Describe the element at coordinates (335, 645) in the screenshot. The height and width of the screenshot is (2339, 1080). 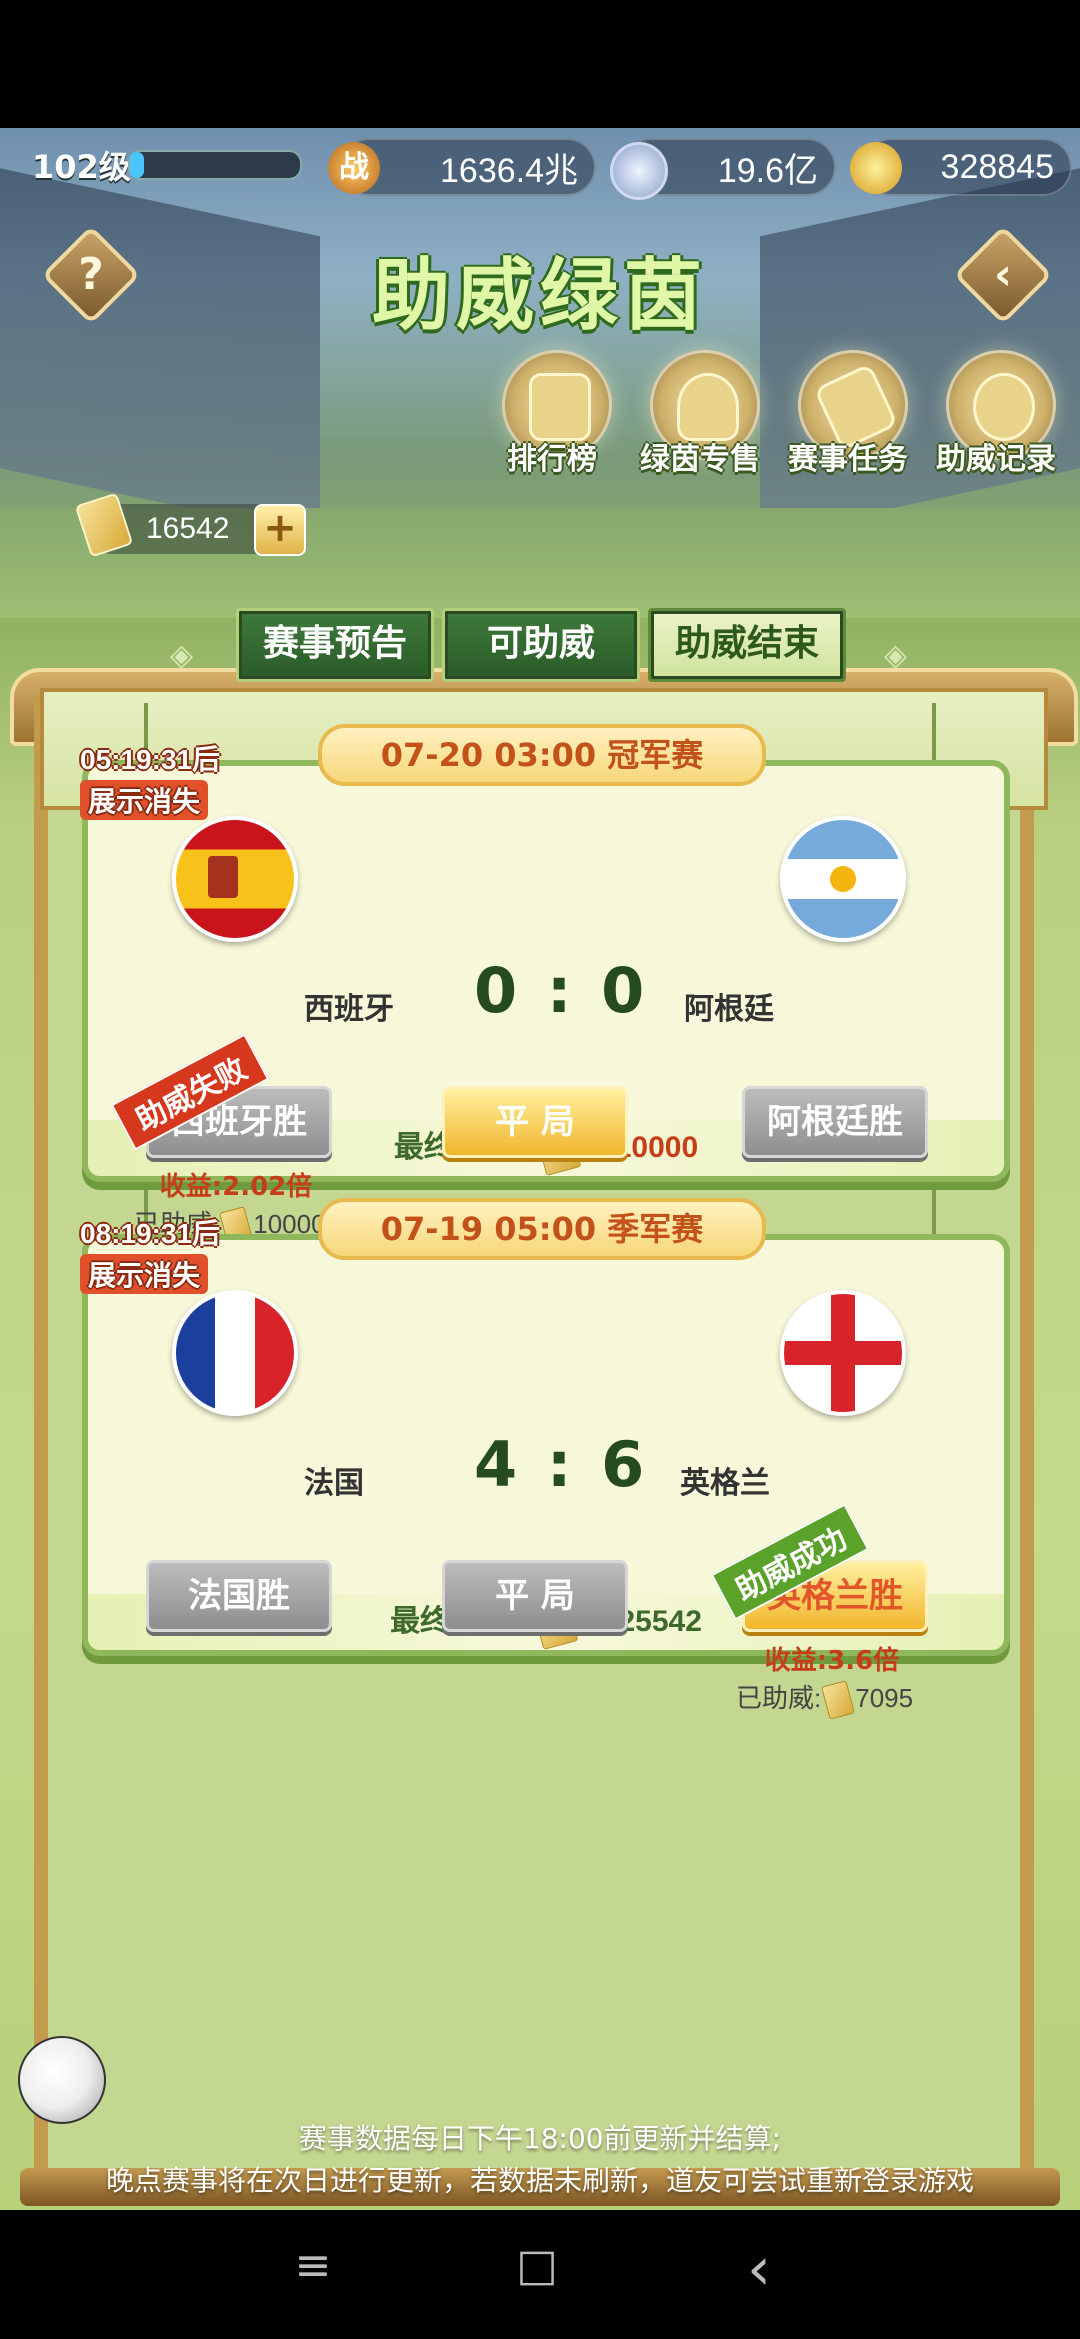
I see `tab-preview: 赛事预告` at that location.